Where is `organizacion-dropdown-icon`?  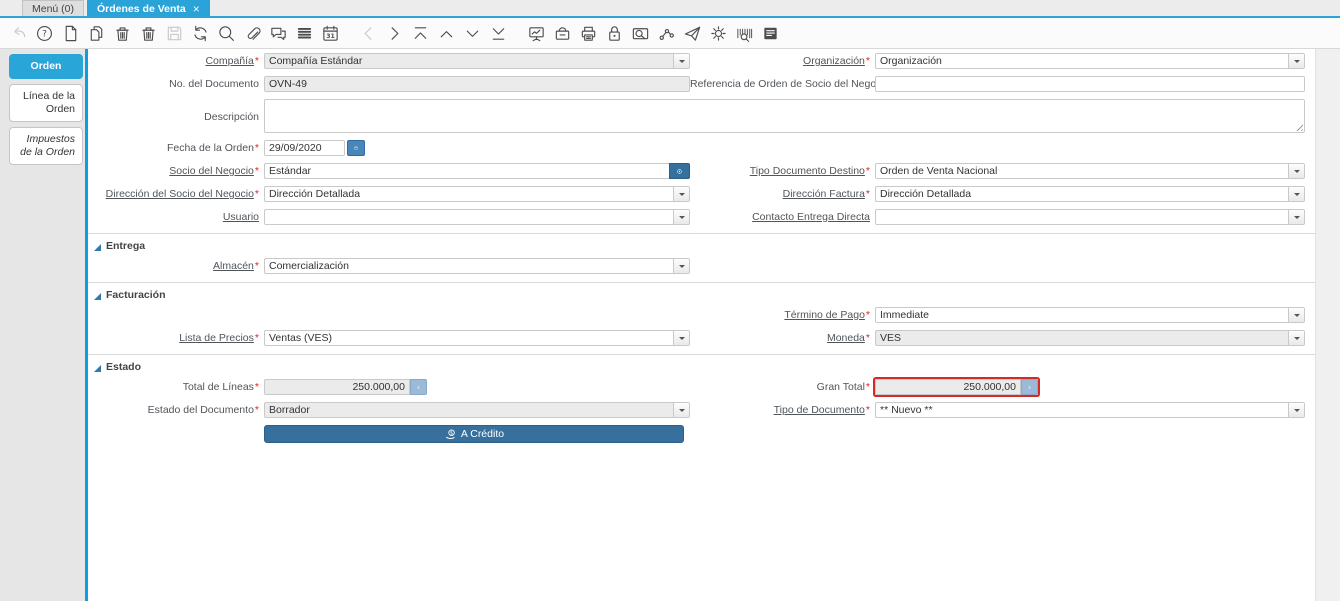
organizacion-dropdown-icon is located at coordinates (1296, 61).